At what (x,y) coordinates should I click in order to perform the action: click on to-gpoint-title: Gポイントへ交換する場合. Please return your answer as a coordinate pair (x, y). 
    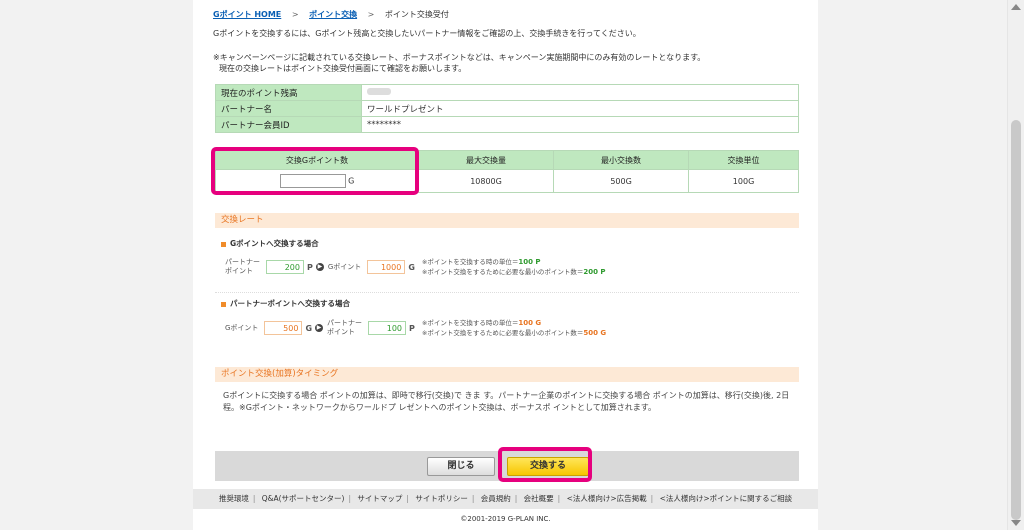
    Looking at the image, I should click on (270, 243).